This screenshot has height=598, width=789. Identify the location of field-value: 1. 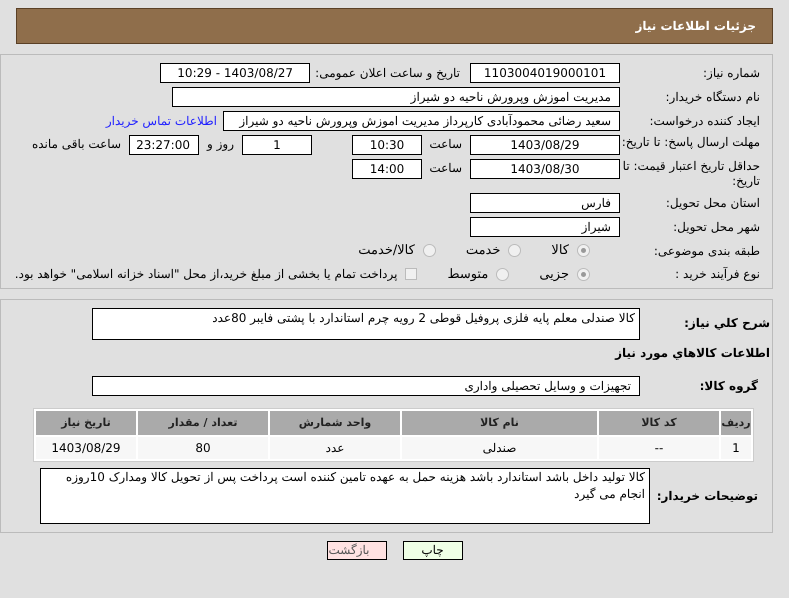
(277, 145).